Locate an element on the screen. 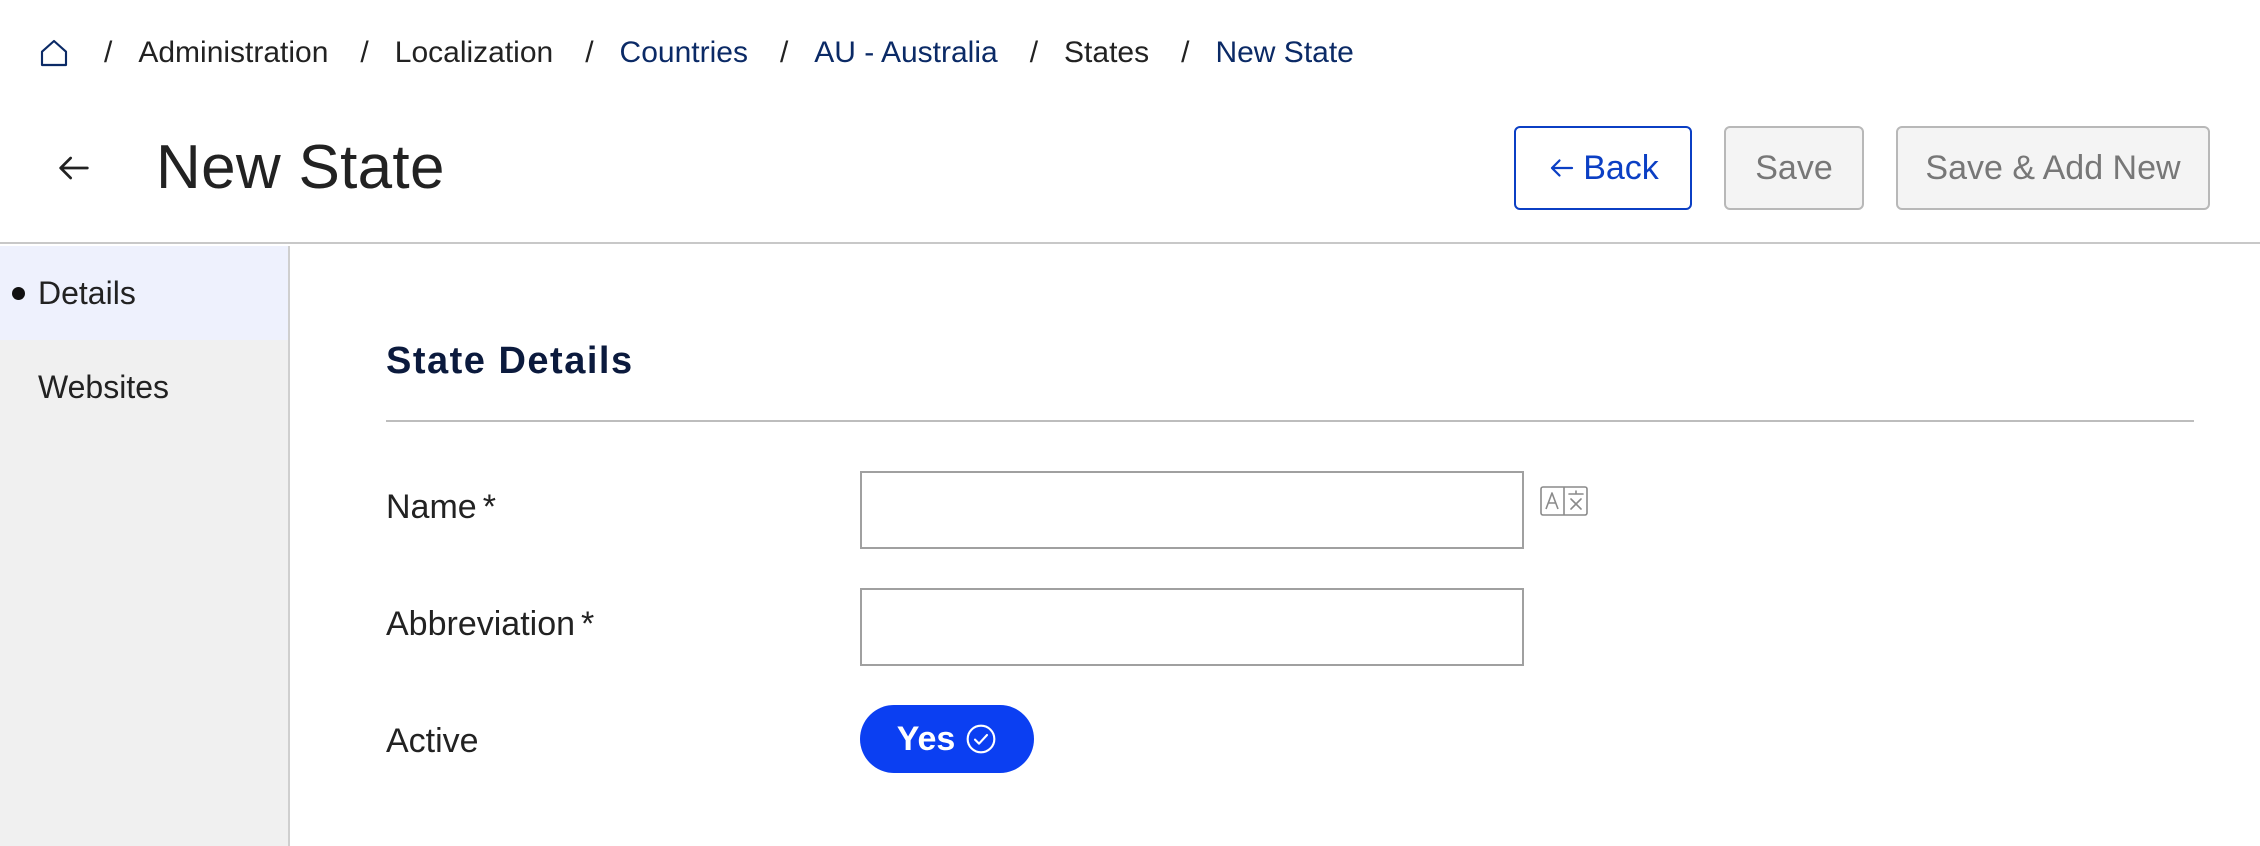  active-toggle: Yes is located at coordinates (947, 739).